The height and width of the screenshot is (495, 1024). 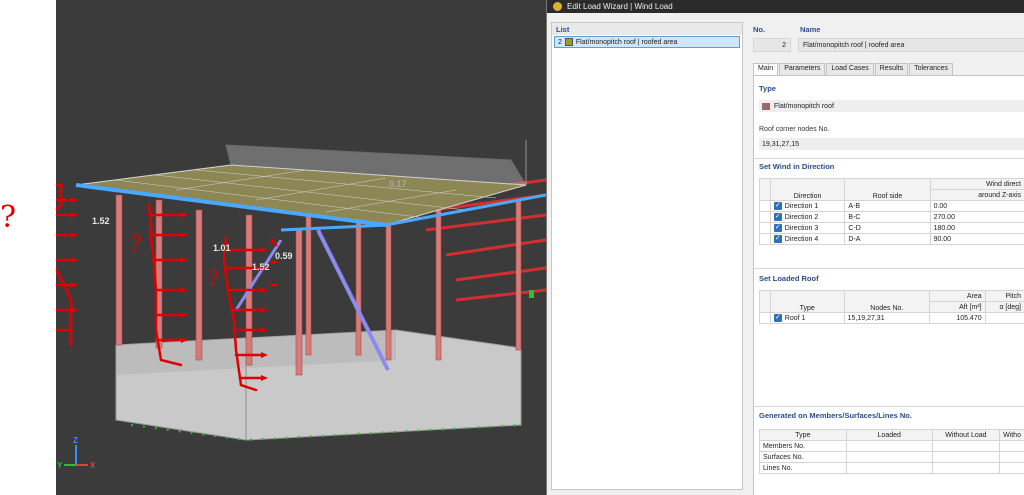 I want to click on app-icon, so click(x=557, y=6).